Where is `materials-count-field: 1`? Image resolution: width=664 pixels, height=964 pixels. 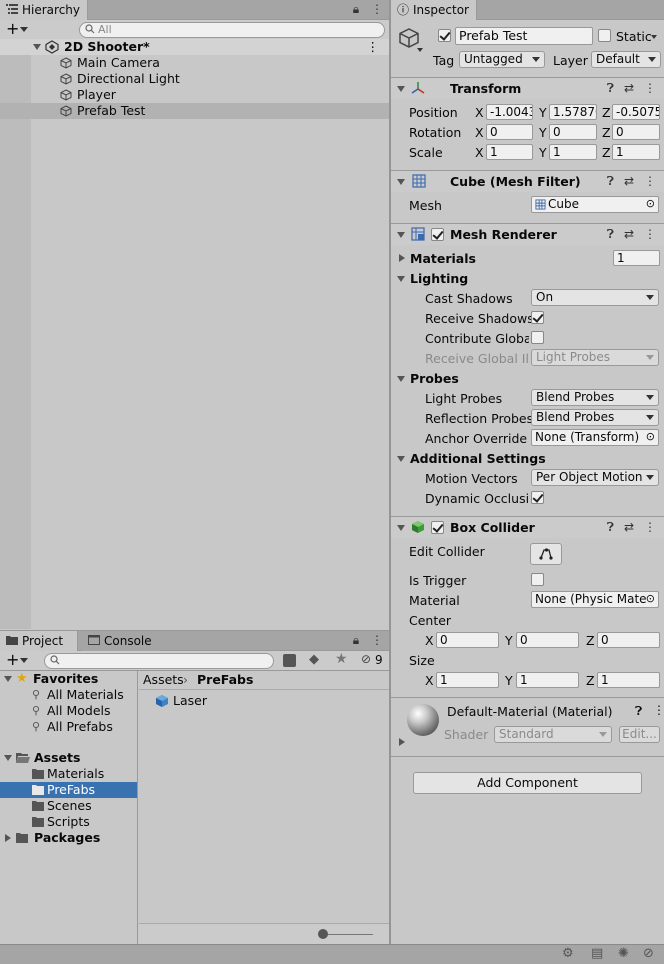 materials-count-field: 1 is located at coordinates (636, 258).